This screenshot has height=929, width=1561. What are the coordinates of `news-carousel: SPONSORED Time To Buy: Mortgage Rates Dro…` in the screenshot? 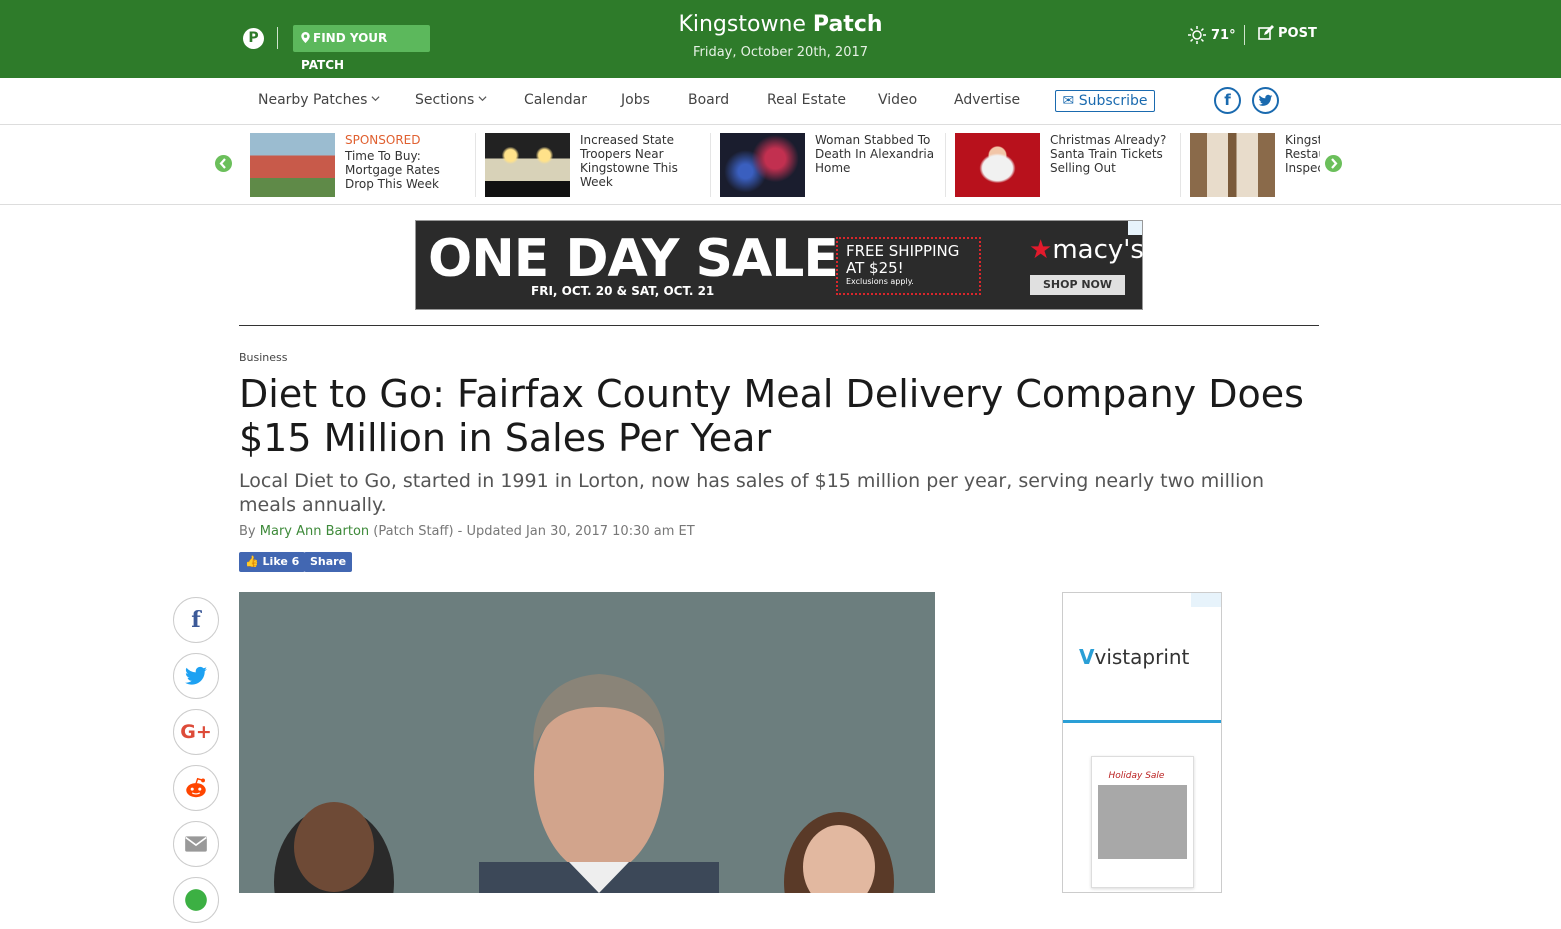 It's located at (780, 165).